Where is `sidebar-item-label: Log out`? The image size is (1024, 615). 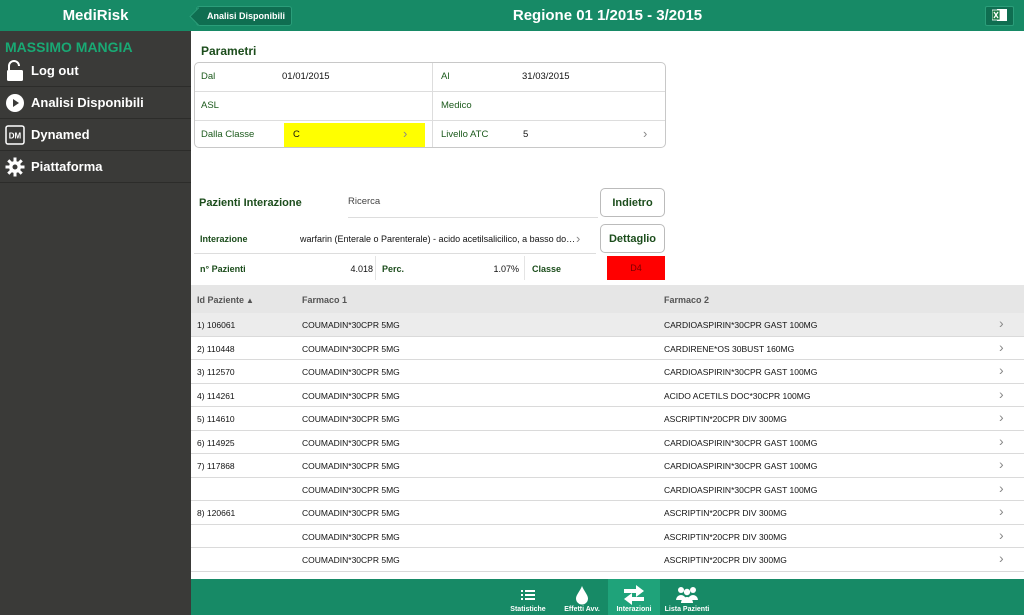
sidebar-item-label: Log out is located at coordinates (55, 70).